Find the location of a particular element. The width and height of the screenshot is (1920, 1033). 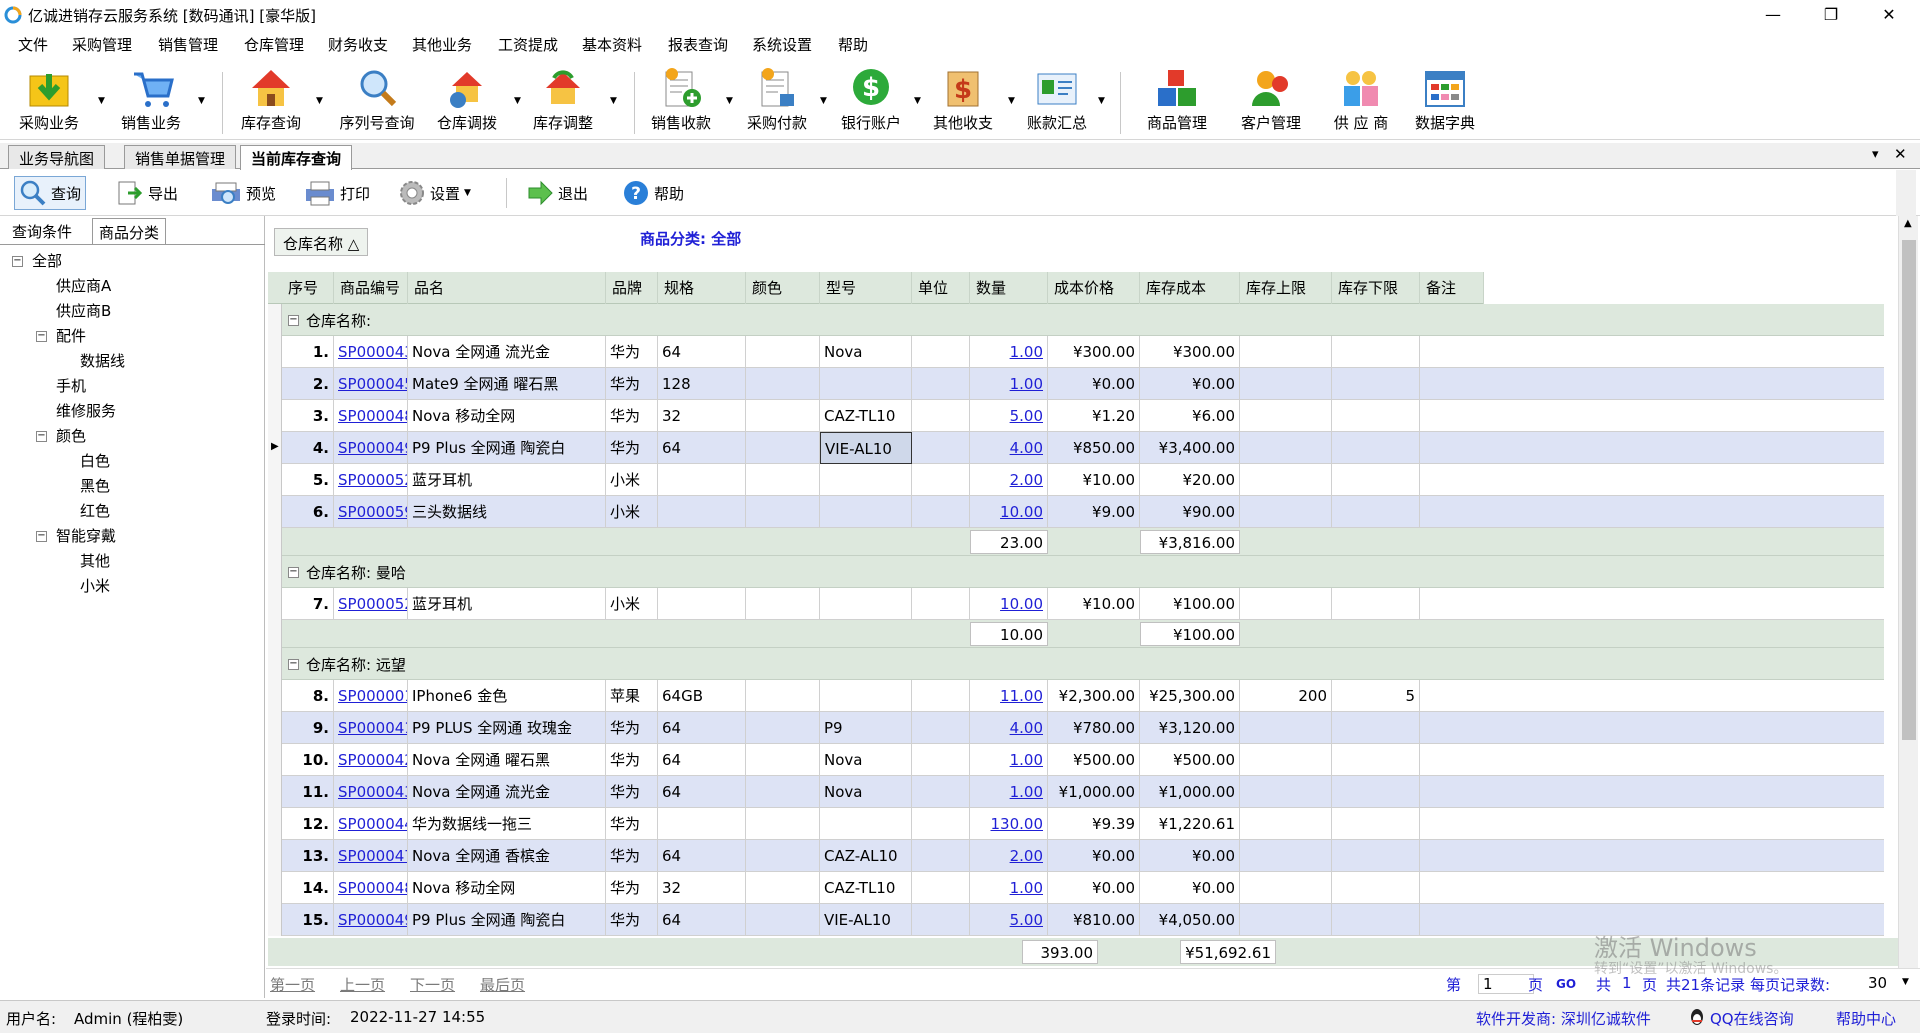

table-cell: 130.00 is located at coordinates (1009, 824).